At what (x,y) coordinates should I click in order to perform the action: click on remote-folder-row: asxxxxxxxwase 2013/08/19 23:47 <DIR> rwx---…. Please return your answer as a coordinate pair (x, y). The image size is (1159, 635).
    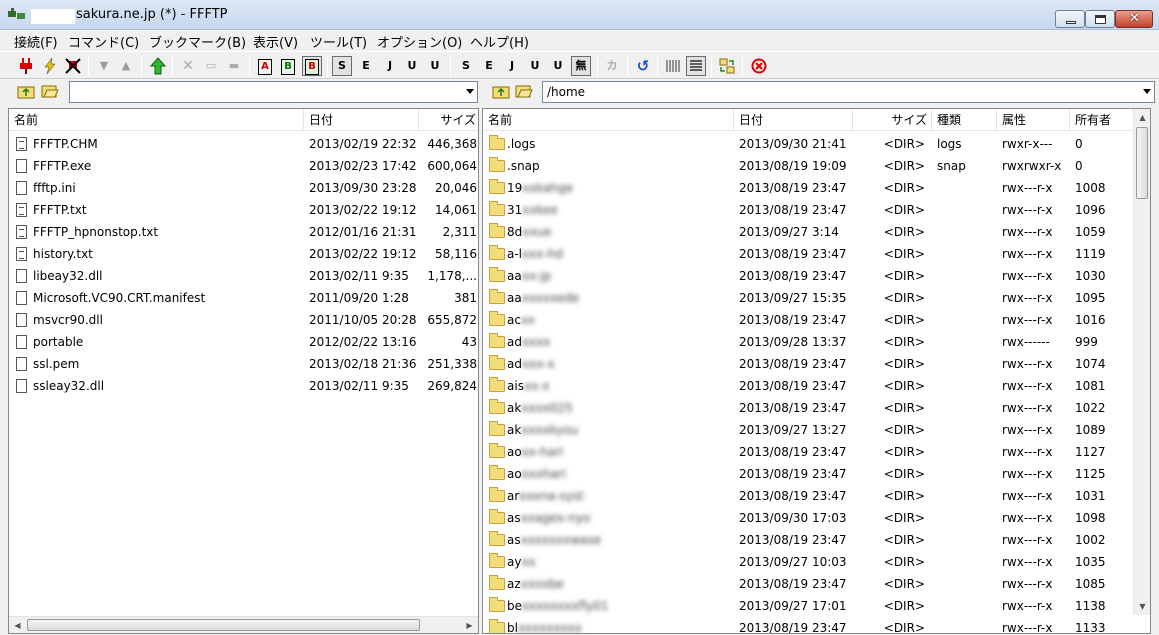
    Looking at the image, I should click on (808, 540).